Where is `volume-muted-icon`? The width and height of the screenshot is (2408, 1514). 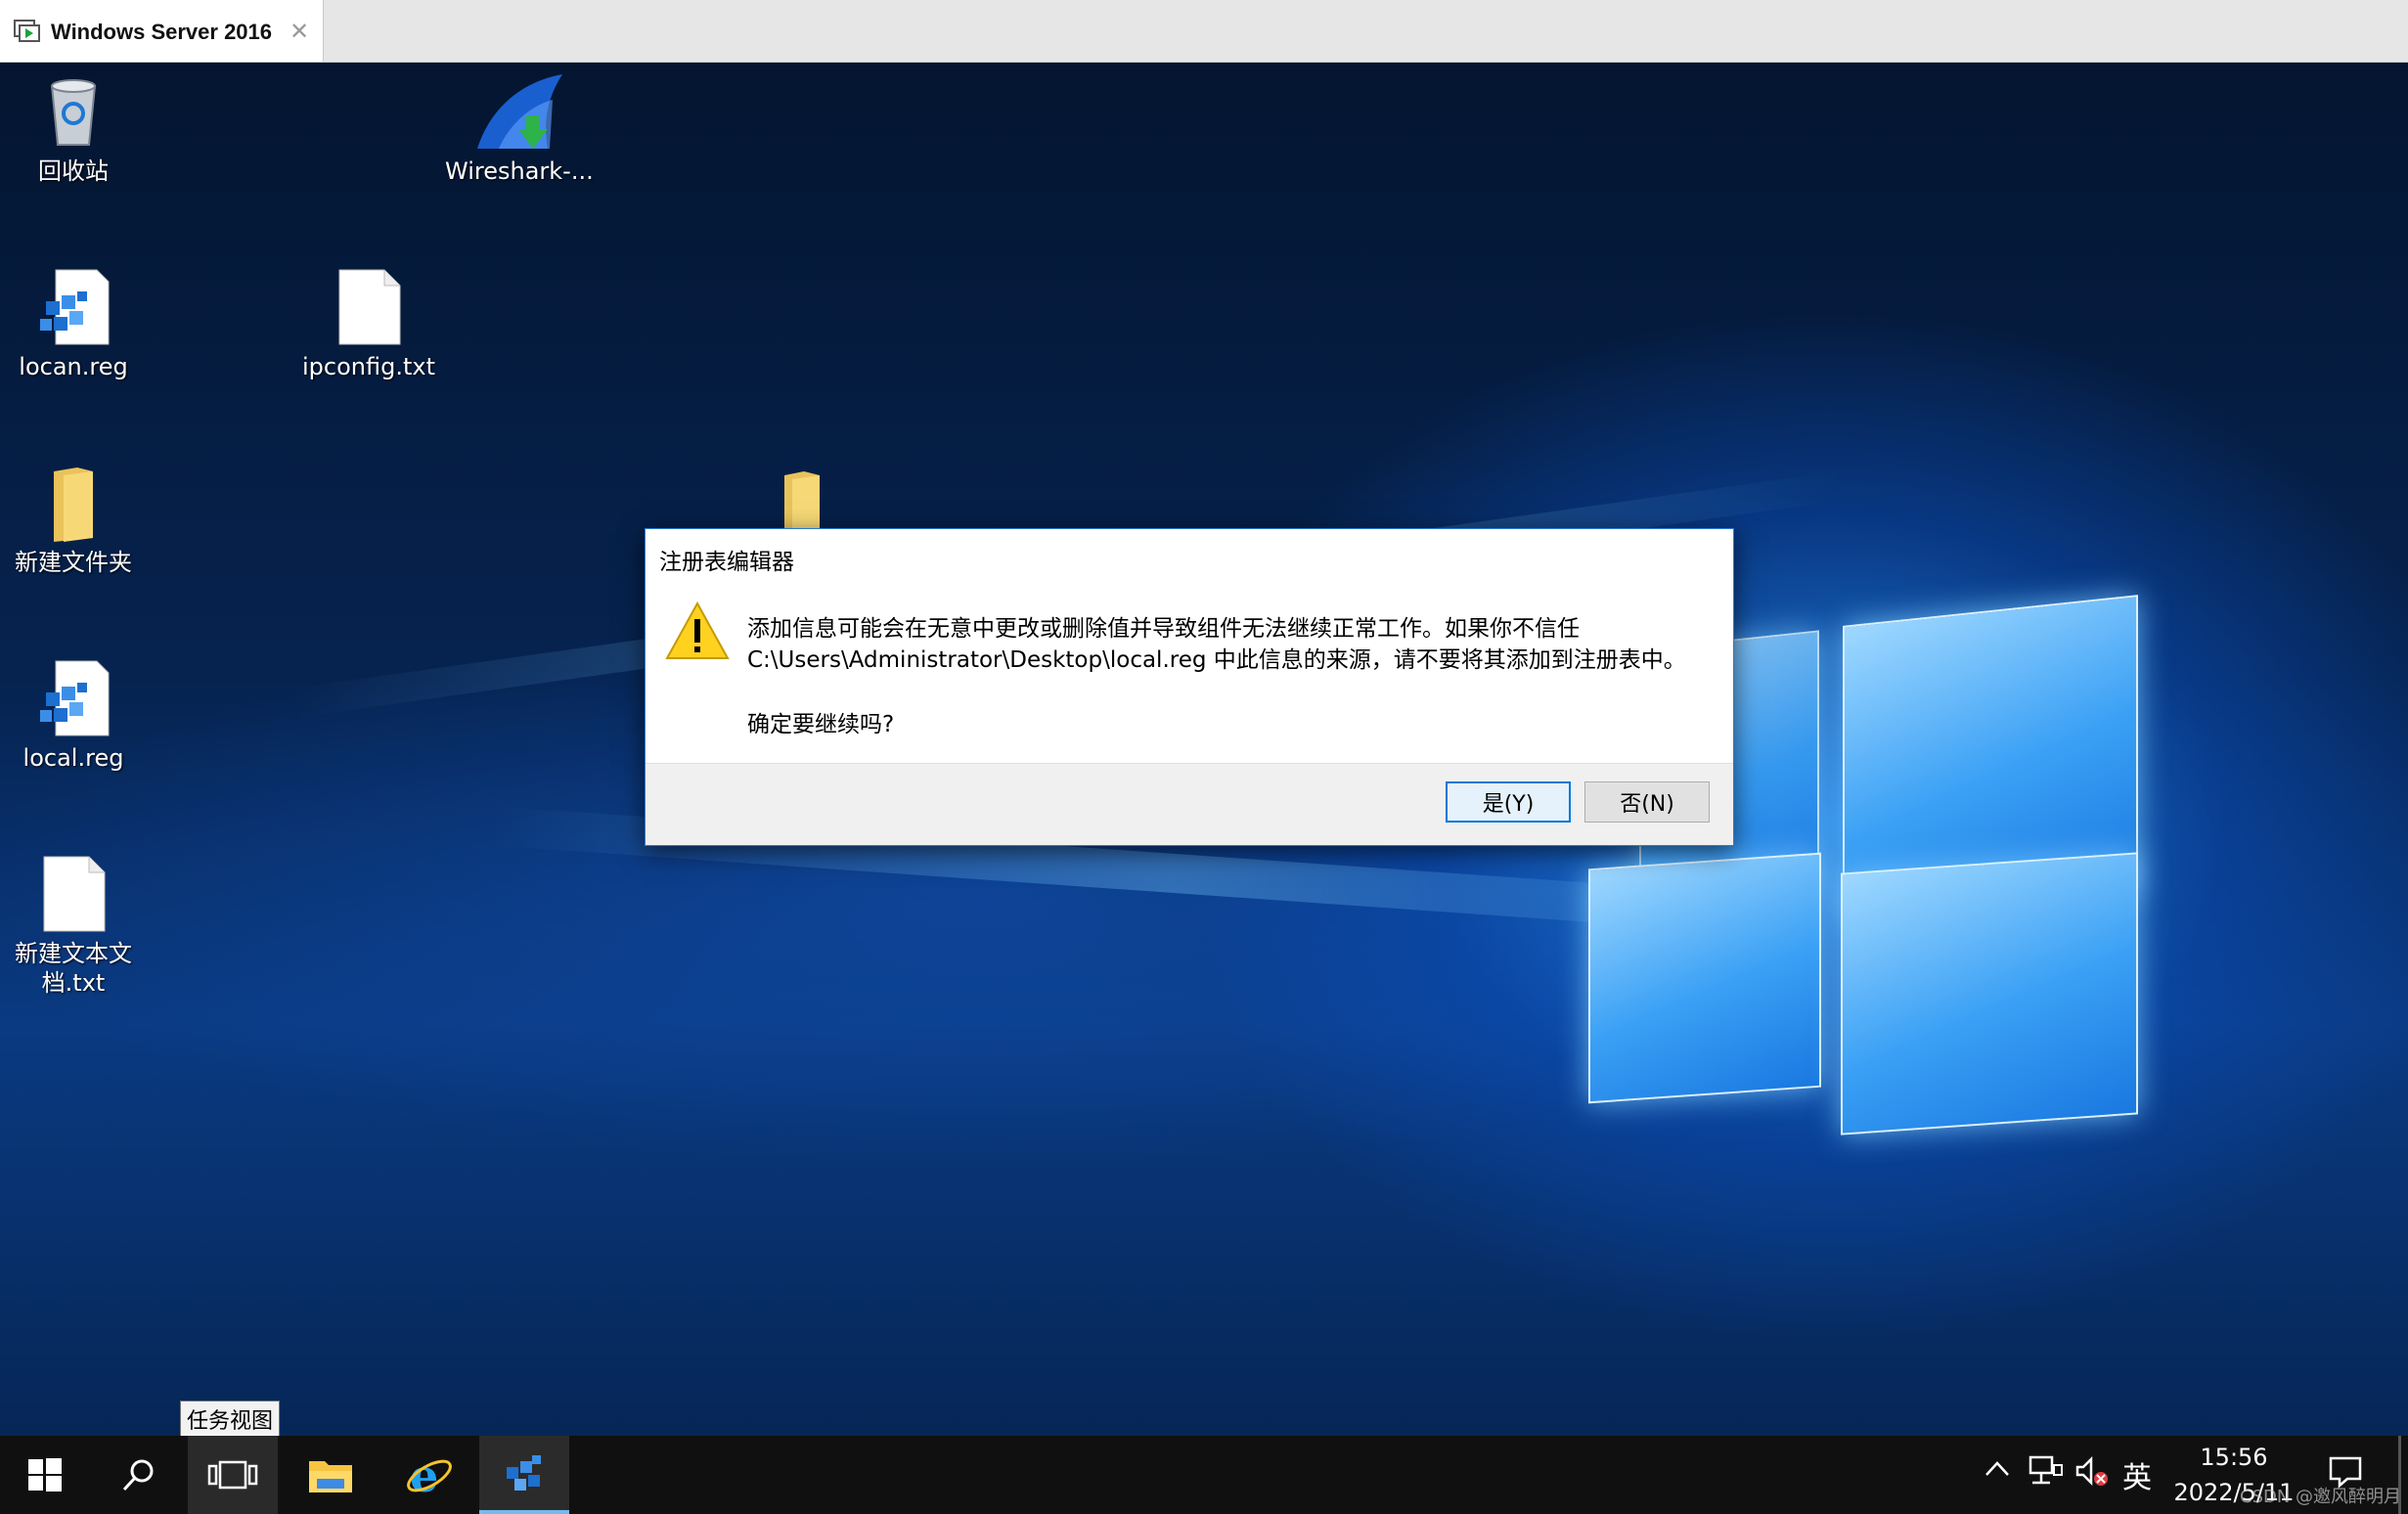
volume-muted-icon is located at coordinates (2092, 1475).